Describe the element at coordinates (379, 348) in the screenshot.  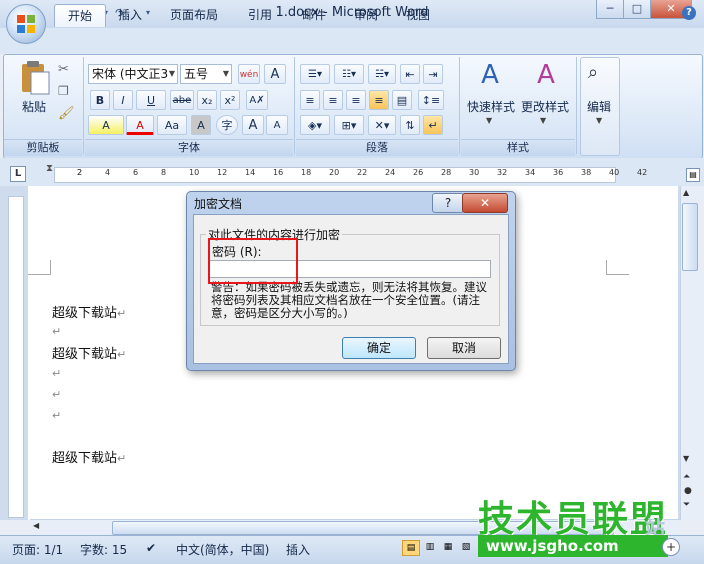
I see `ok-button: 确定` at that location.